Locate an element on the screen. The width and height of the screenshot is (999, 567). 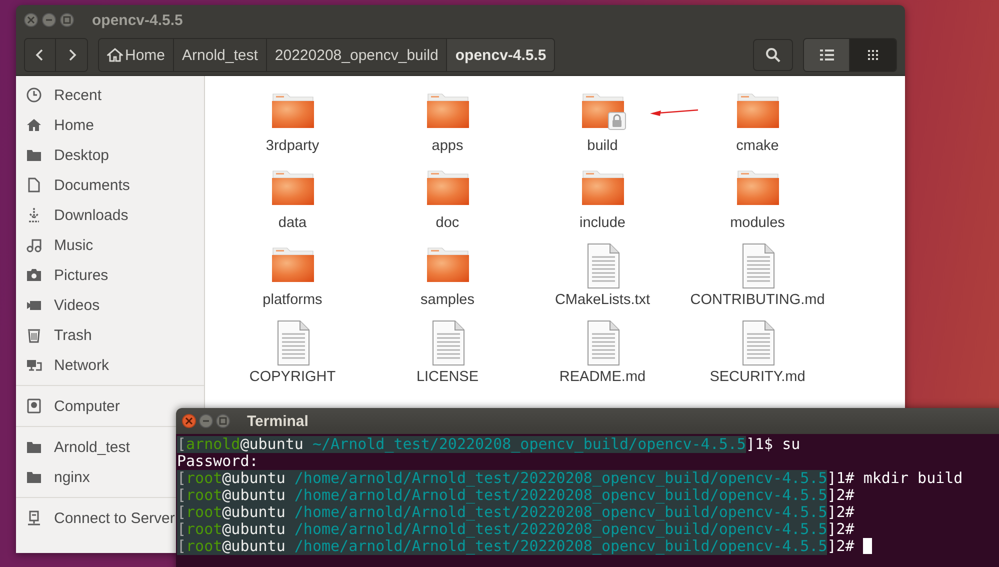
document-icon is located at coordinates (34, 185).